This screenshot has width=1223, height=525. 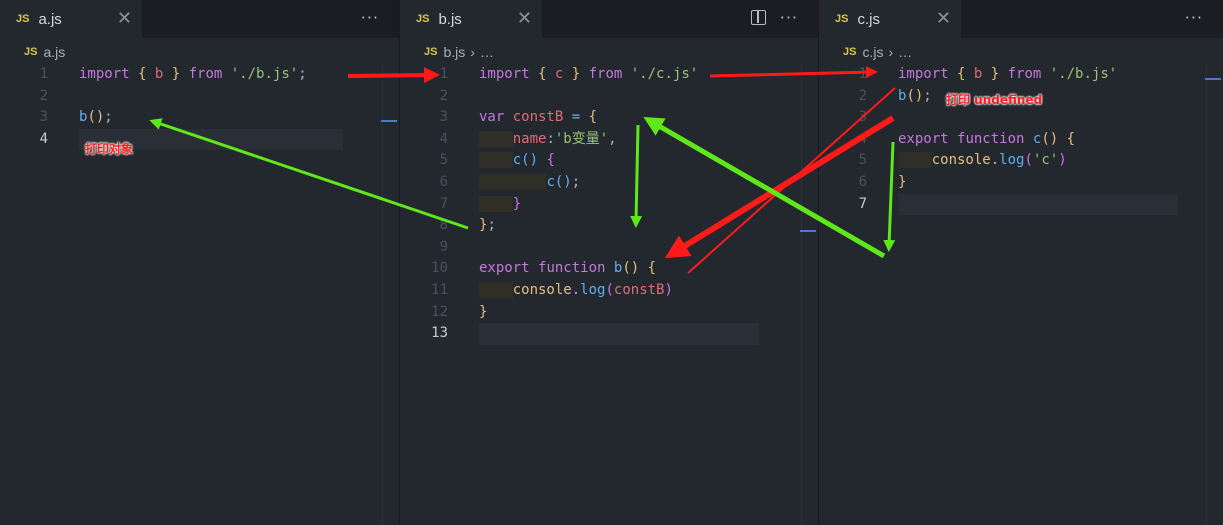 I want to click on annotation-c-output: 打印 undefined, so click(x=994, y=100).